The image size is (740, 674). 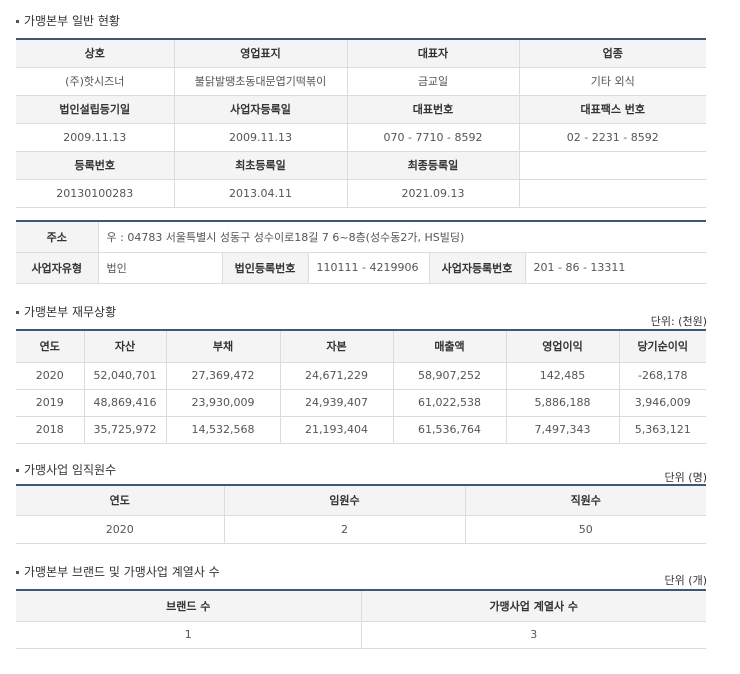 I want to click on cell: 2020, so click(x=120, y=529).